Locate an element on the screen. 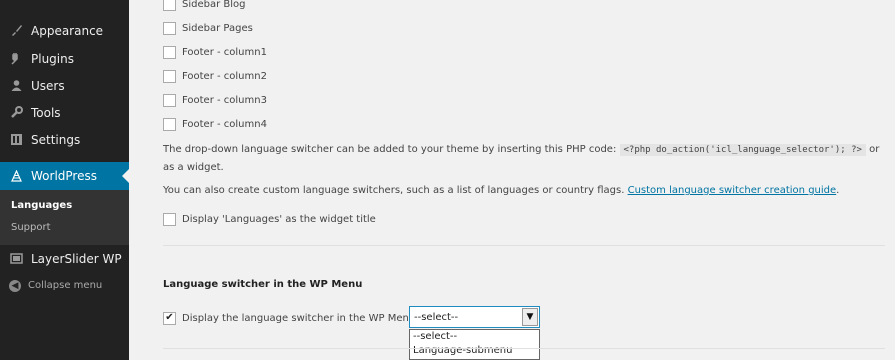  checkbox-label: Footer - column1 is located at coordinates (224, 52).